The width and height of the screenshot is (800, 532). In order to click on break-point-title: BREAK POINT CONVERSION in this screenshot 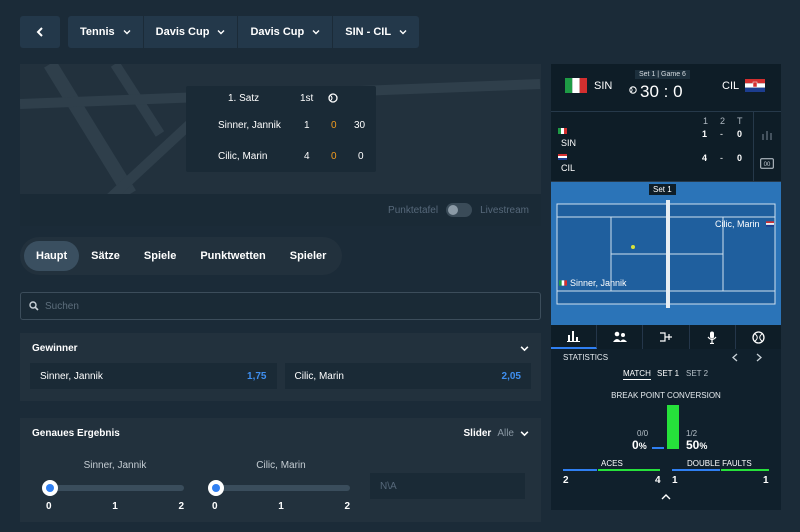, I will do `click(666, 395)`.